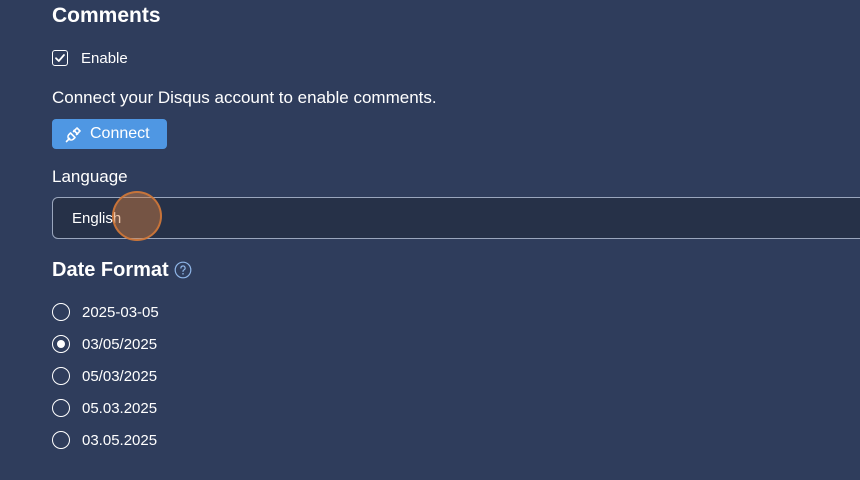 This screenshot has height=480, width=860. What do you see at coordinates (97, 218) in the screenshot?
I see `language-select-value: English` at bounding box center [97, 218].